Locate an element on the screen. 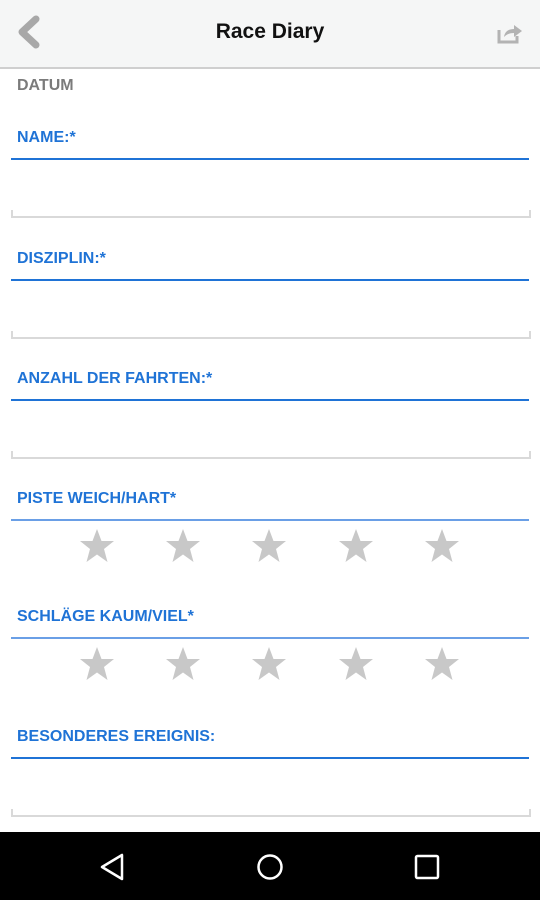 The width and height of the screenshot is (540, 900). name-input is located at coordinates (275, 188).